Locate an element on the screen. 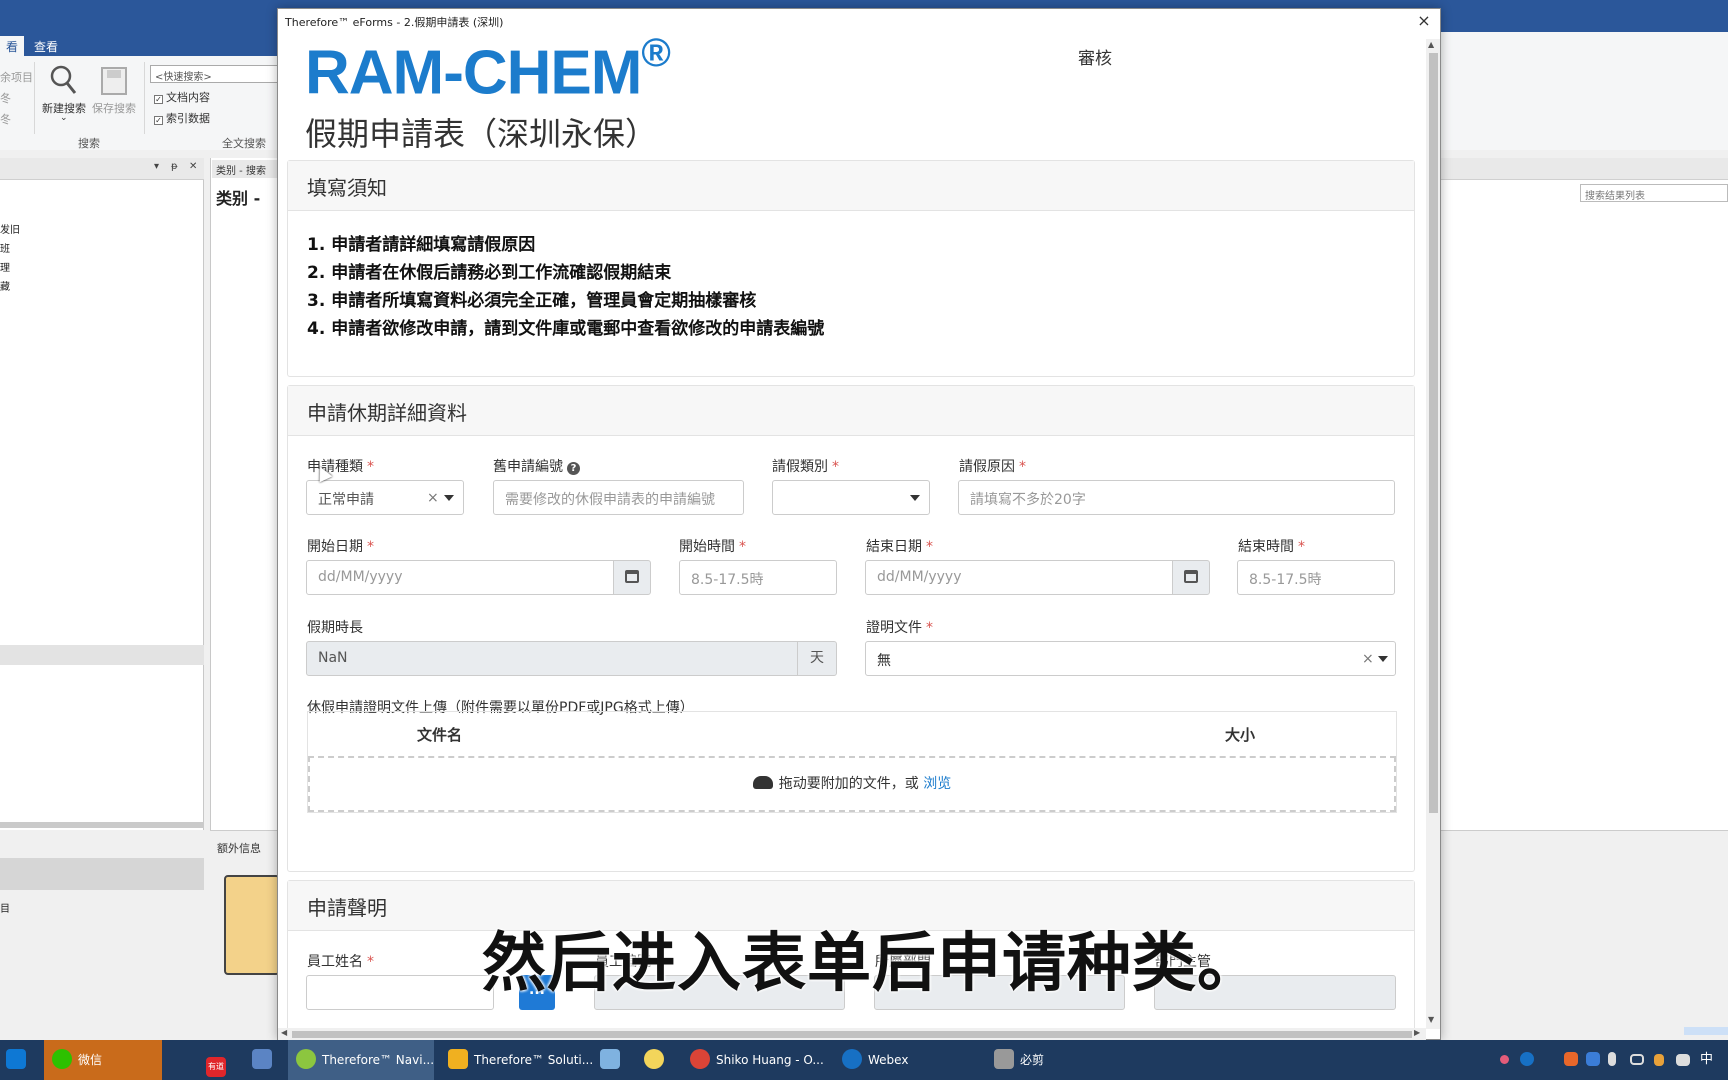  application-type-value: 正常申請 is located at coordinates (346, 500).